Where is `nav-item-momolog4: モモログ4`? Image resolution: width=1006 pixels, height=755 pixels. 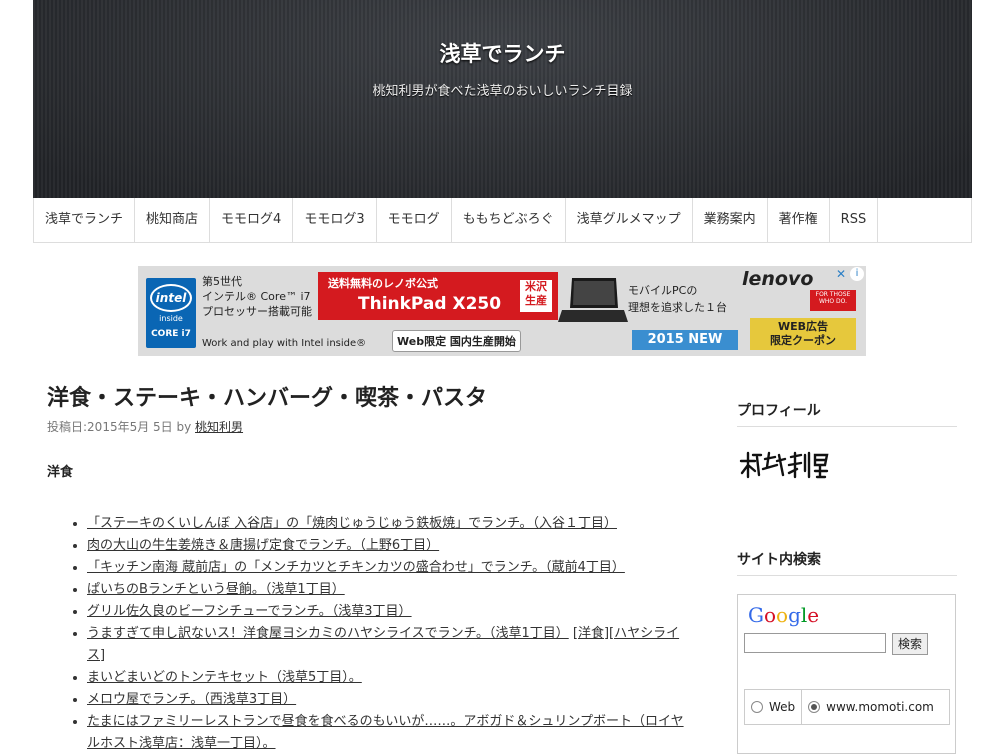
nav-item-momolog4: モモログ4 is located at coordinates (252, 220).